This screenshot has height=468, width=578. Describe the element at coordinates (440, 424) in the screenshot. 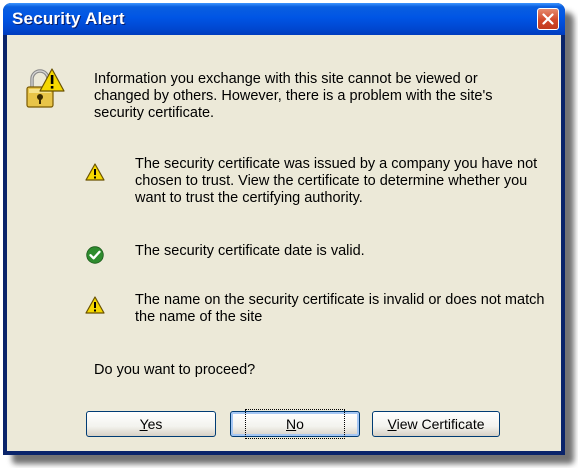

I see `view-certificate-label-rest: iew Certificate` at that location.